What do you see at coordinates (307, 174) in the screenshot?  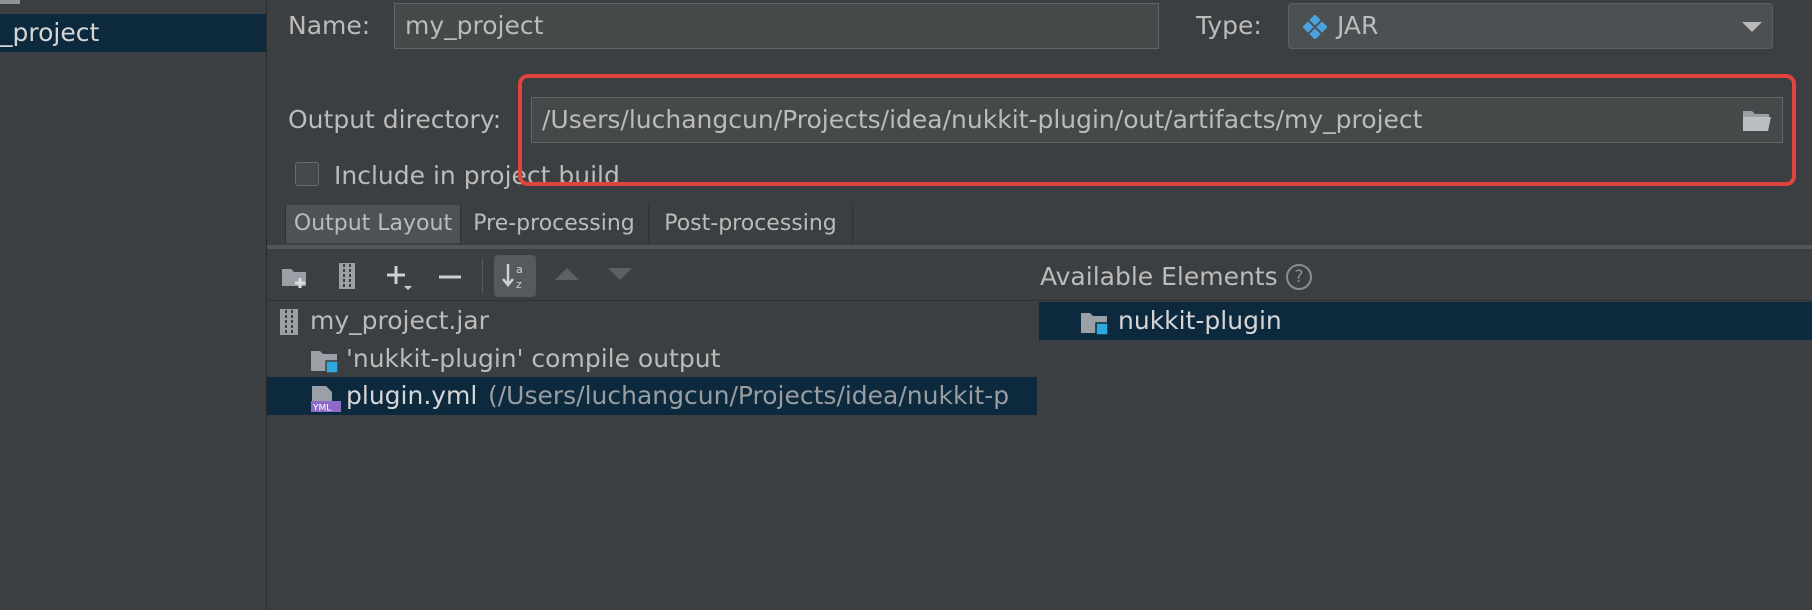 I see `include-in-build-checkbox` at bounding box center [307, 174].